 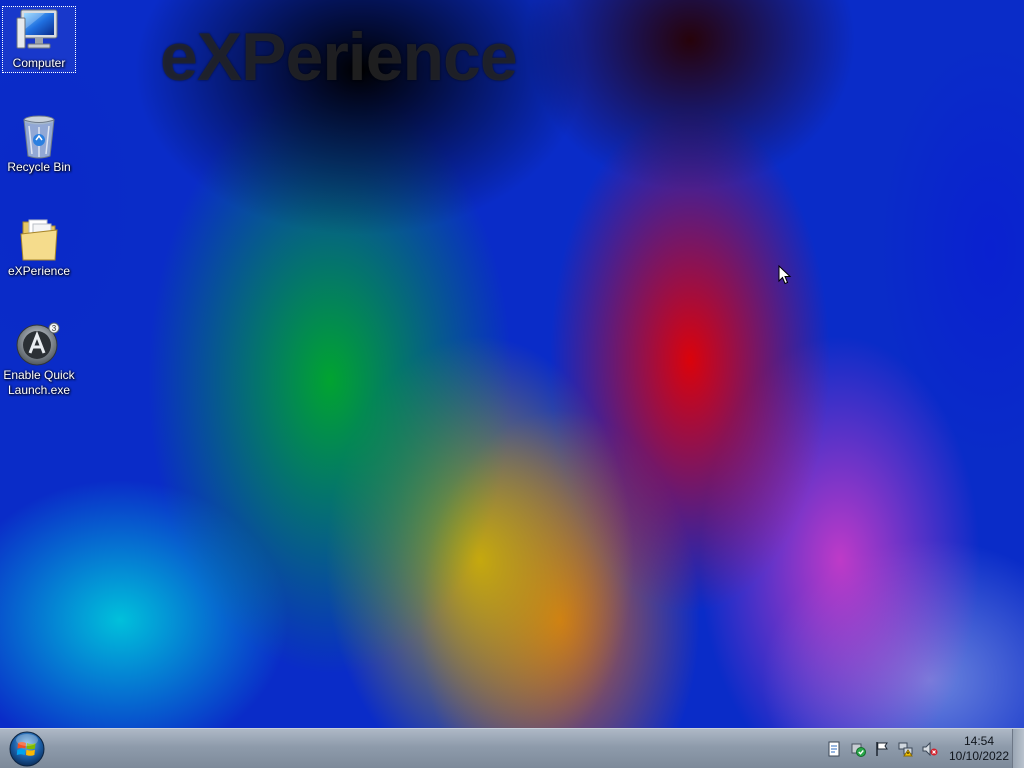 I want to click on app-icon: 3, so click(x=39, y=344).